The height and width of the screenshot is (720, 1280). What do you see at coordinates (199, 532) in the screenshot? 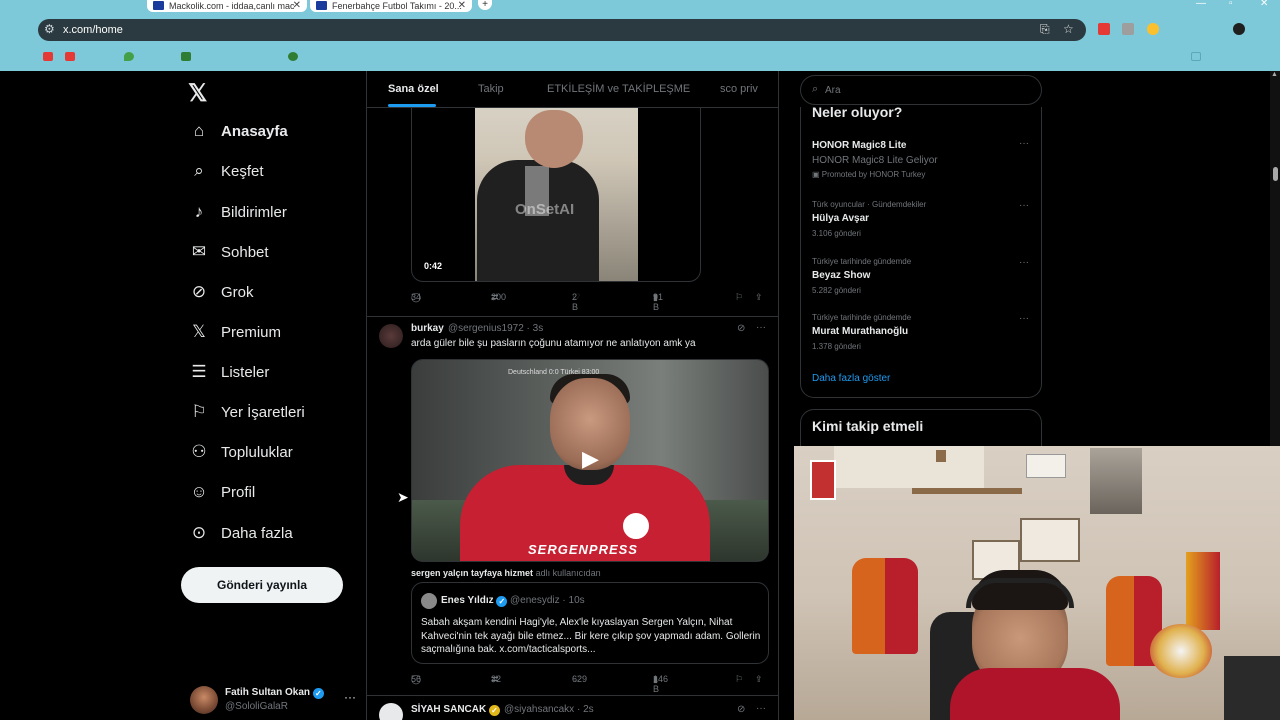
I see `more-circle-icon: ⊙` at bounding box center [199, 532].